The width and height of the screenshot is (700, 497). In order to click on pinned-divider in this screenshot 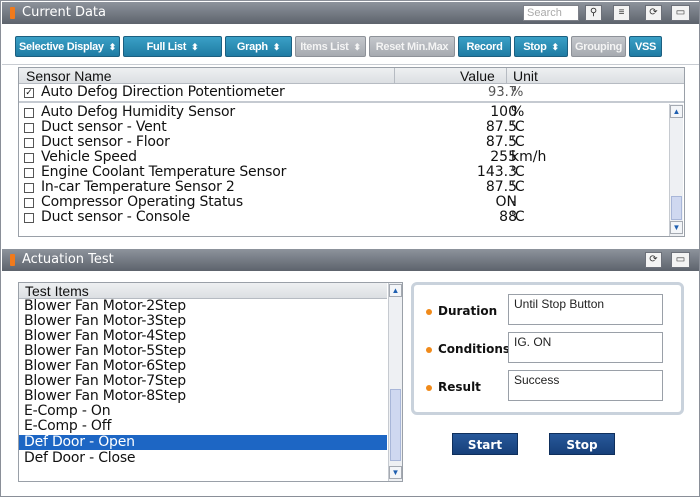, I will do `click(351, 102)`.